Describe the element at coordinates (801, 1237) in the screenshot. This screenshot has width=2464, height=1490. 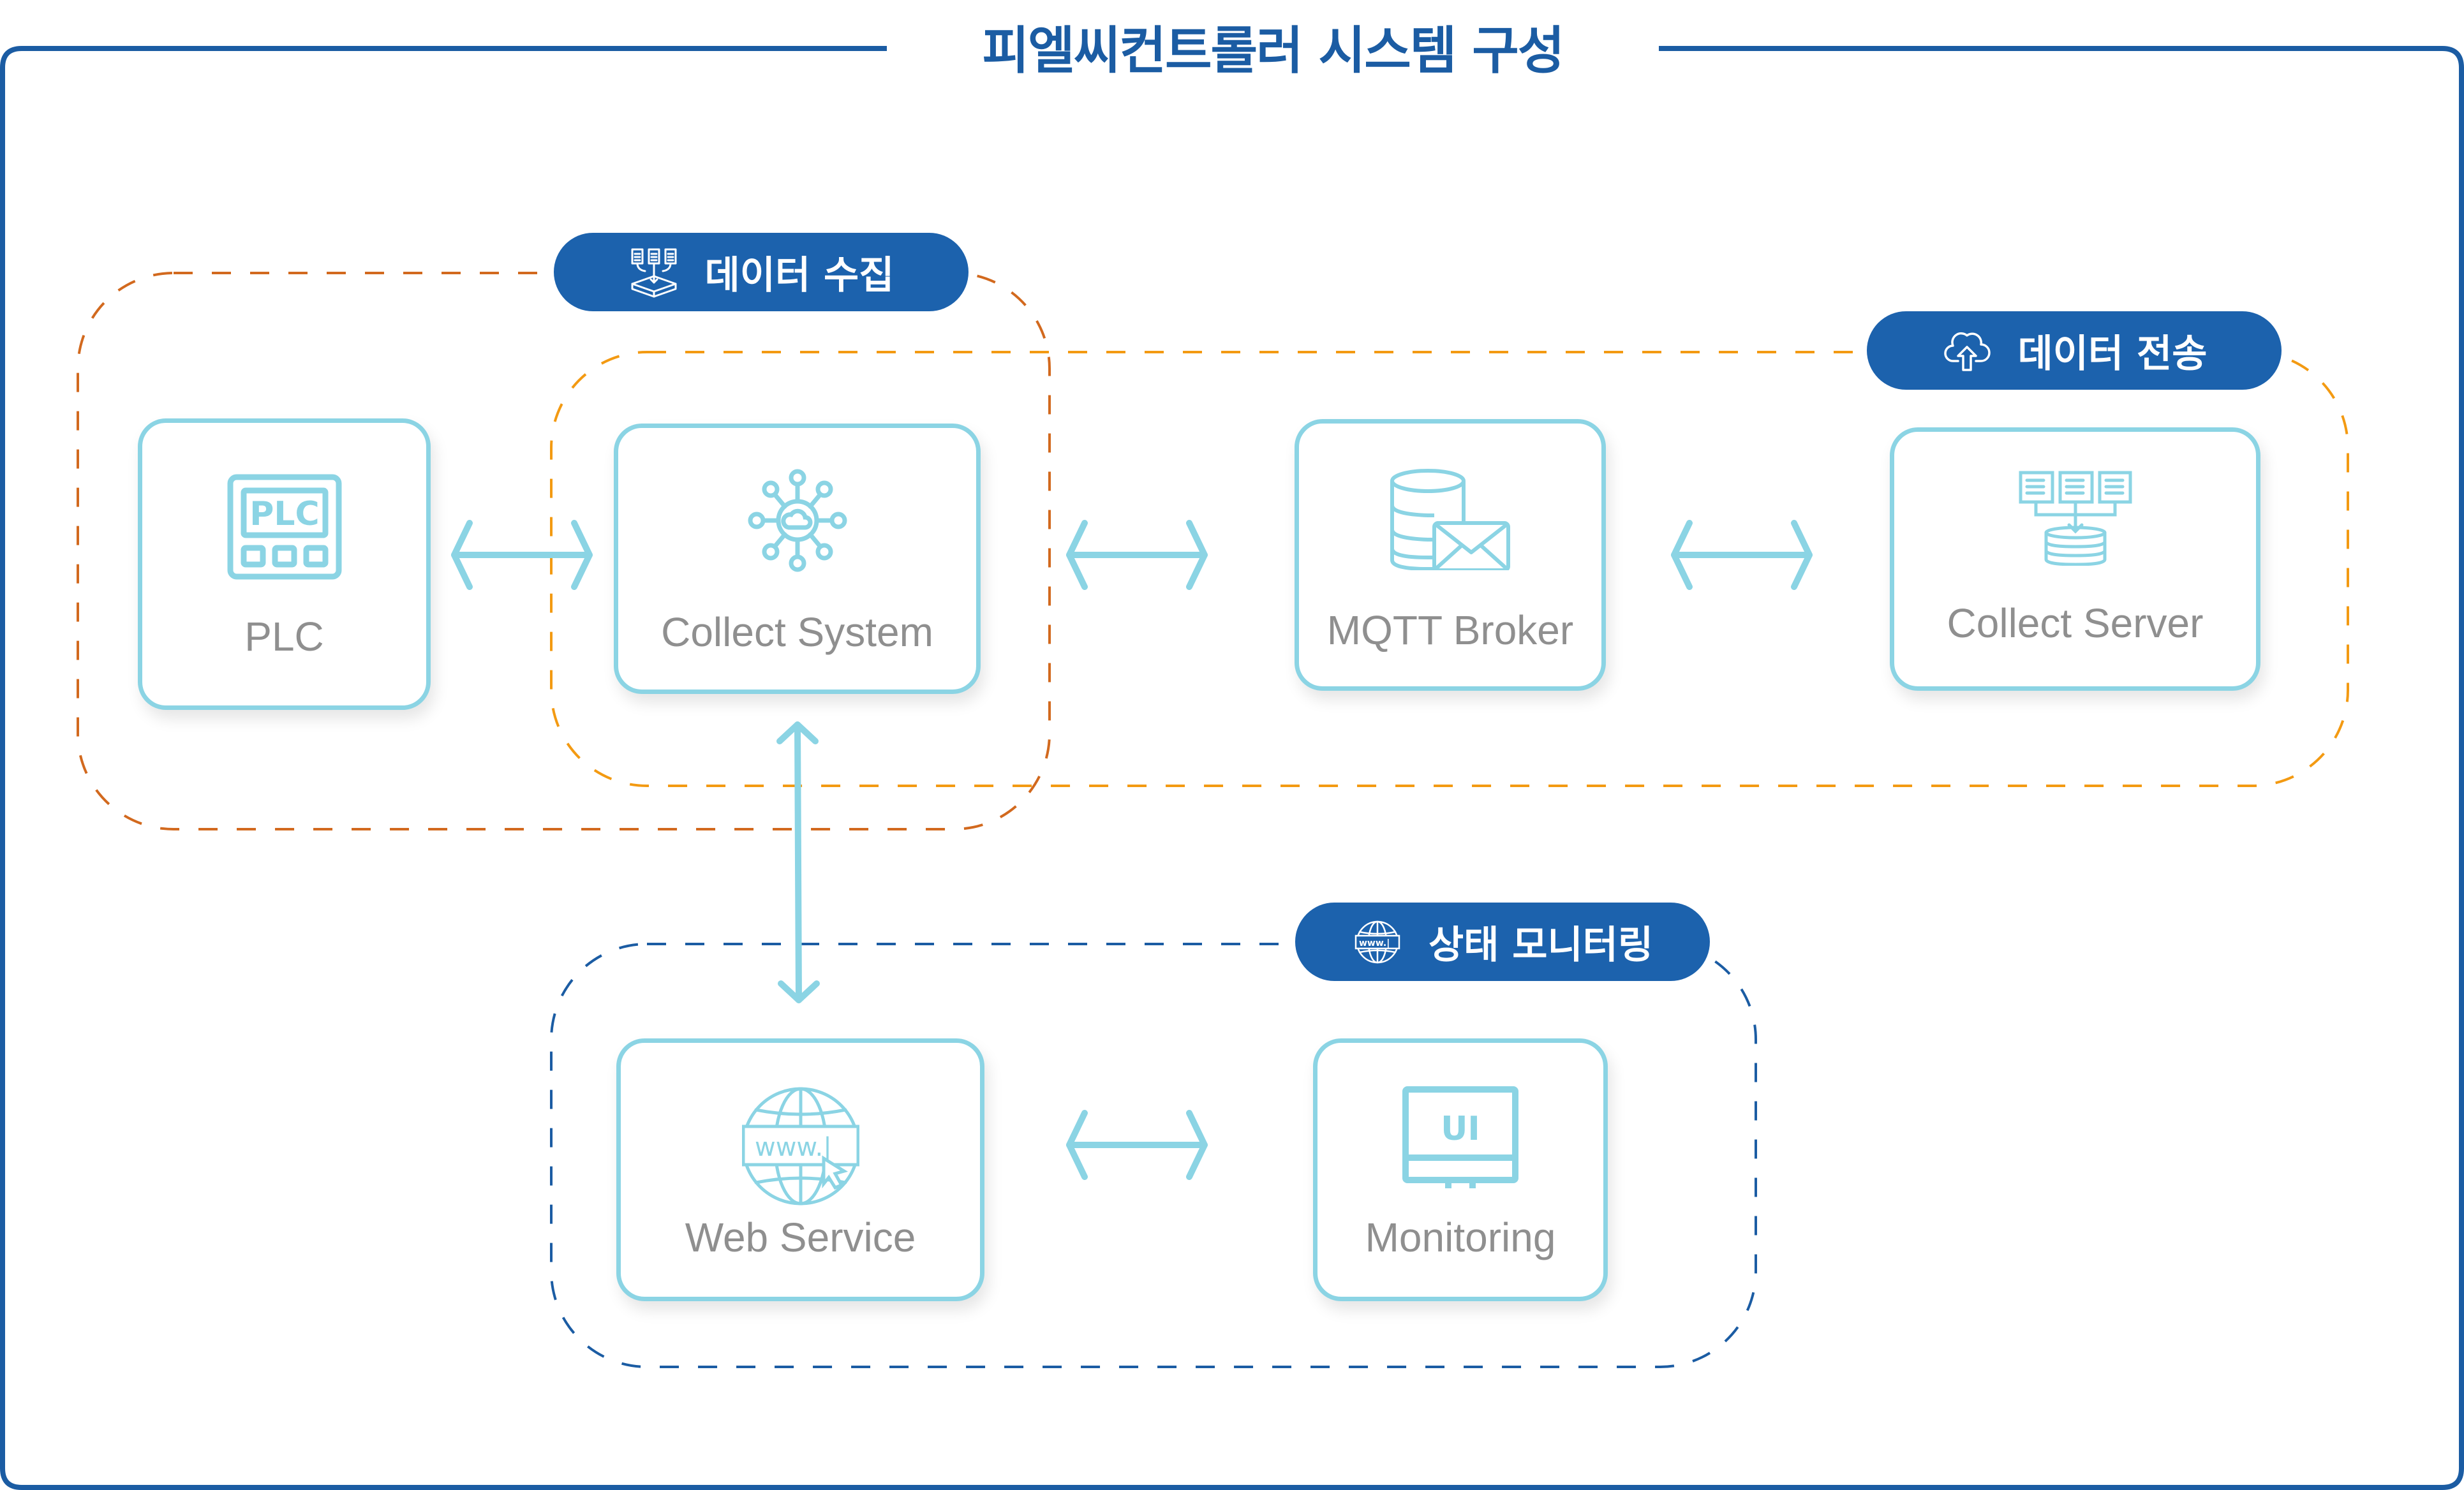
I see `node-label: Web Service` at that location.